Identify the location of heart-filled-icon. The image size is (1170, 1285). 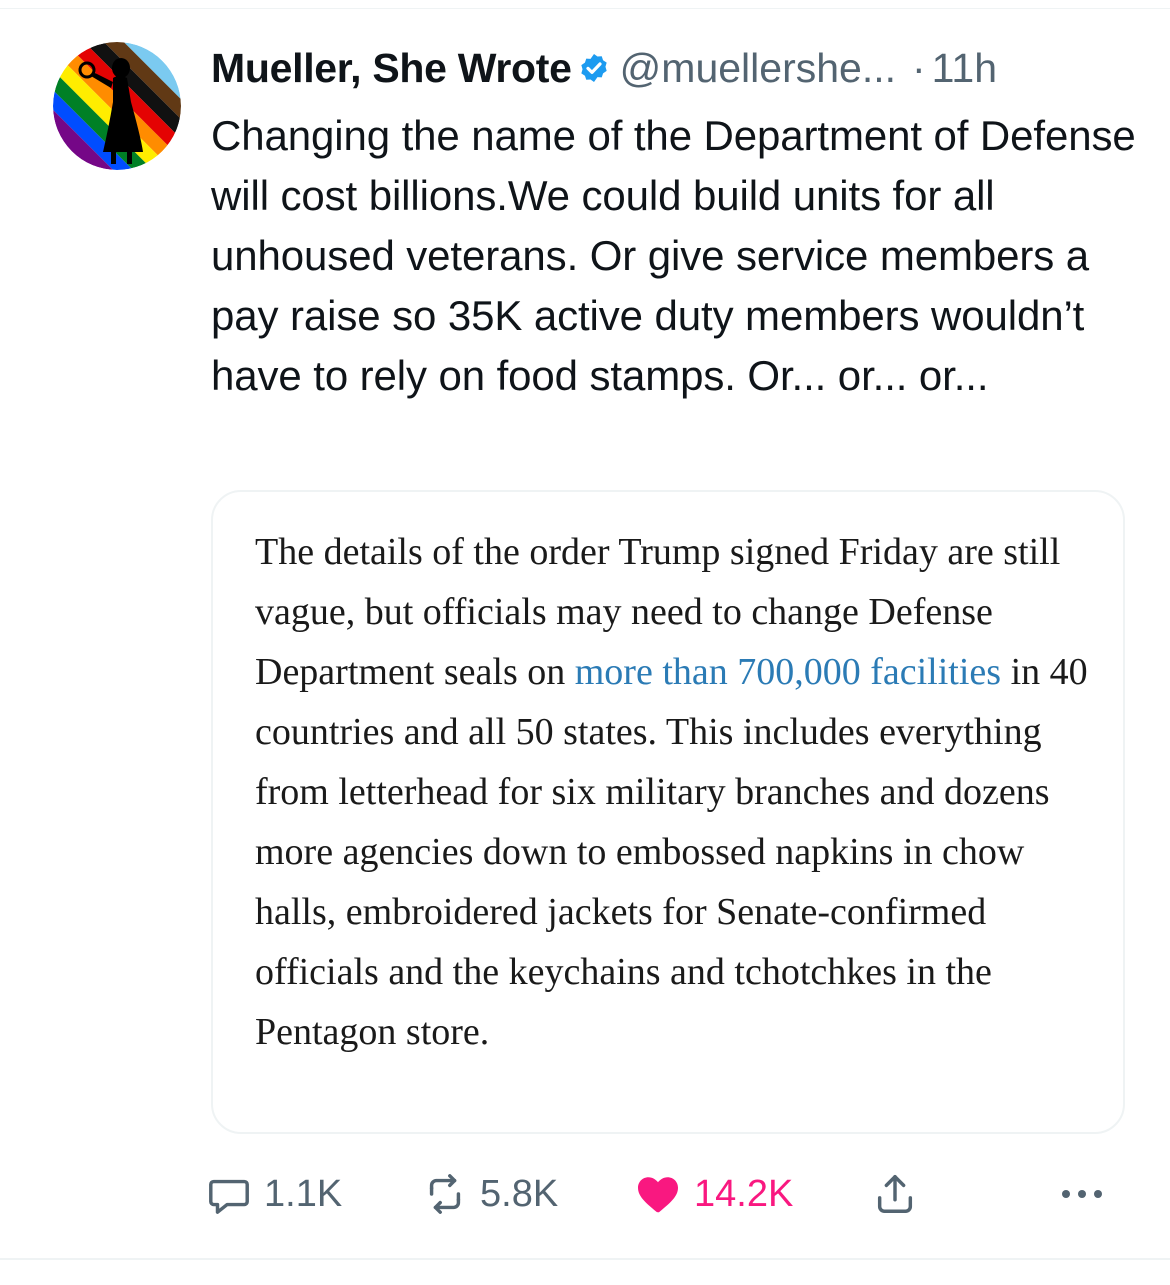
(658, 1194).